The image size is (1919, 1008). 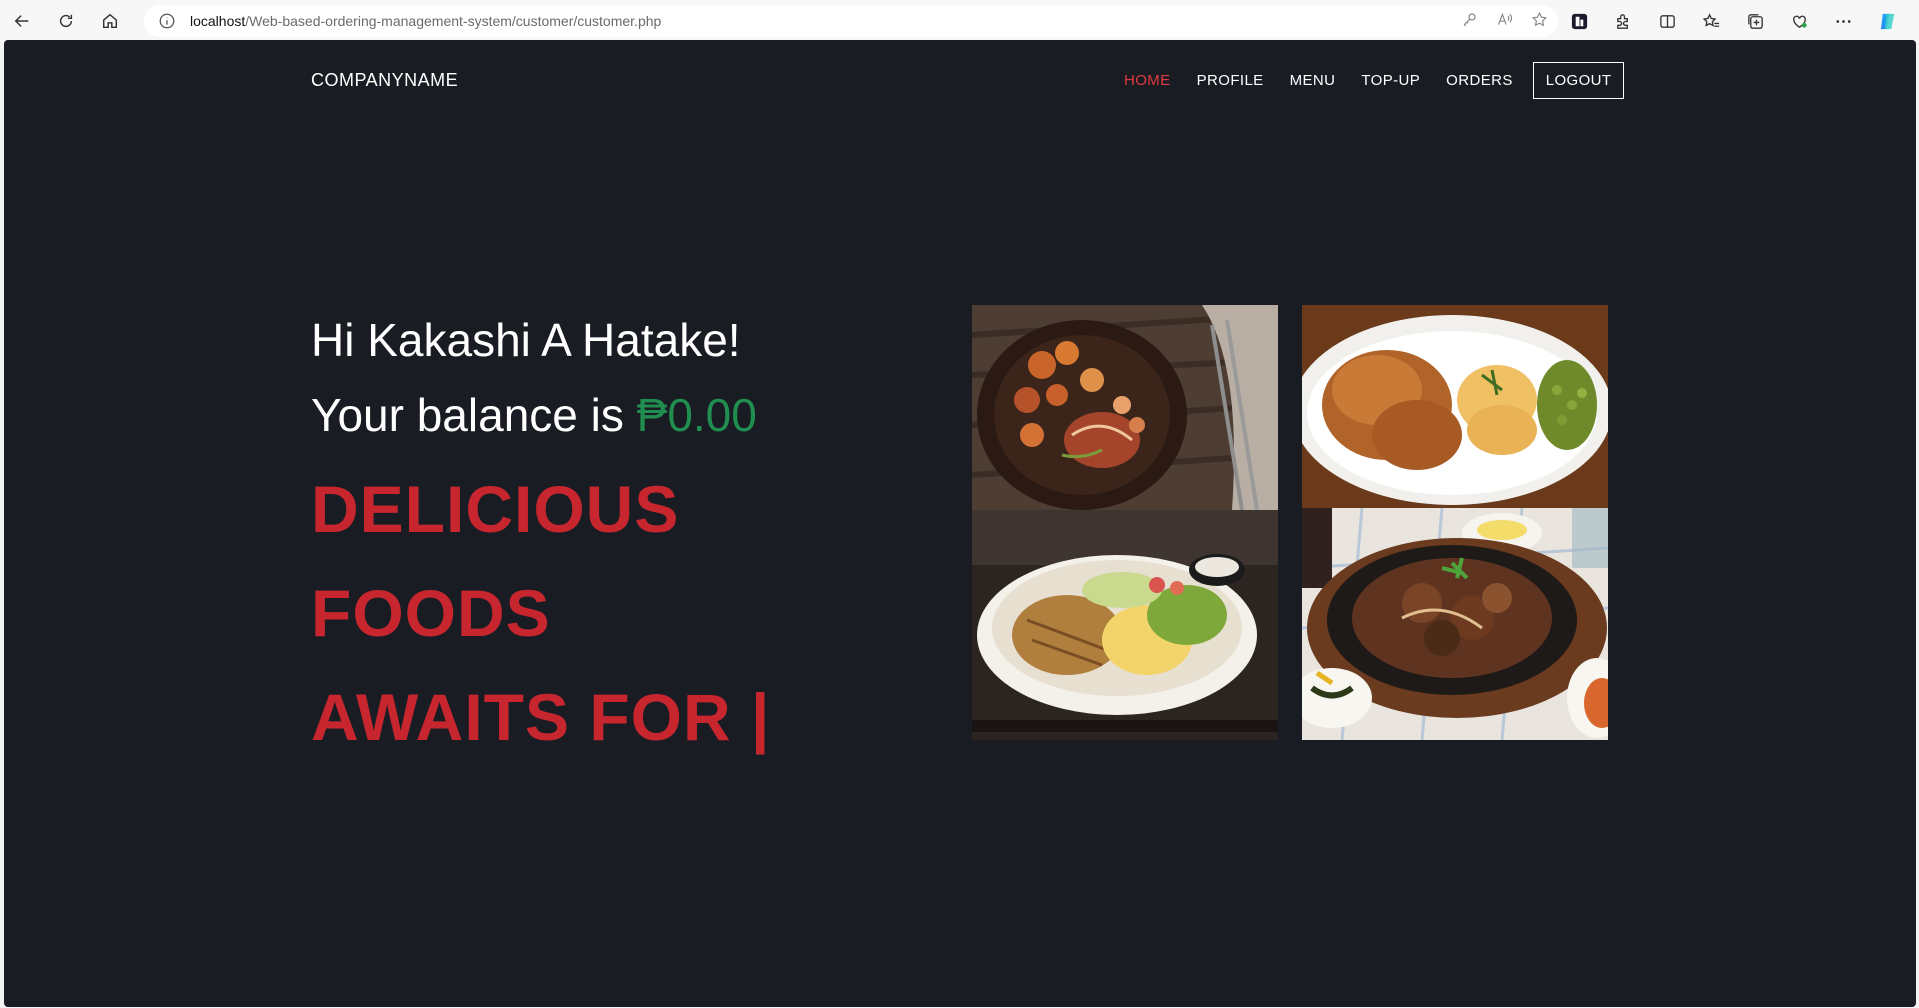 I want to click on sizzling-beef-photo, so click(x=1455, y=624).